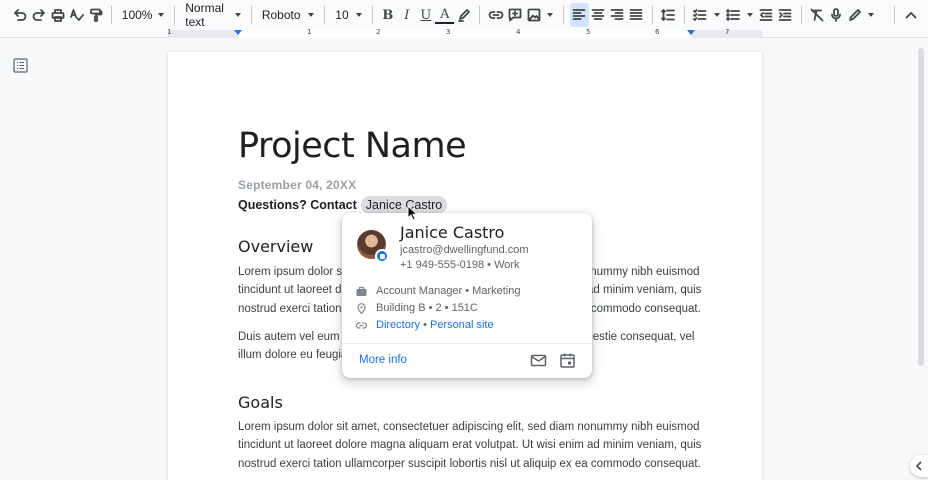 The width and height of the screenshot is (928, 480). What do you see at coordinates (413, 213) in the screenshot?
I see `mouse-pointer-icon` at bounding box center [413, 213].